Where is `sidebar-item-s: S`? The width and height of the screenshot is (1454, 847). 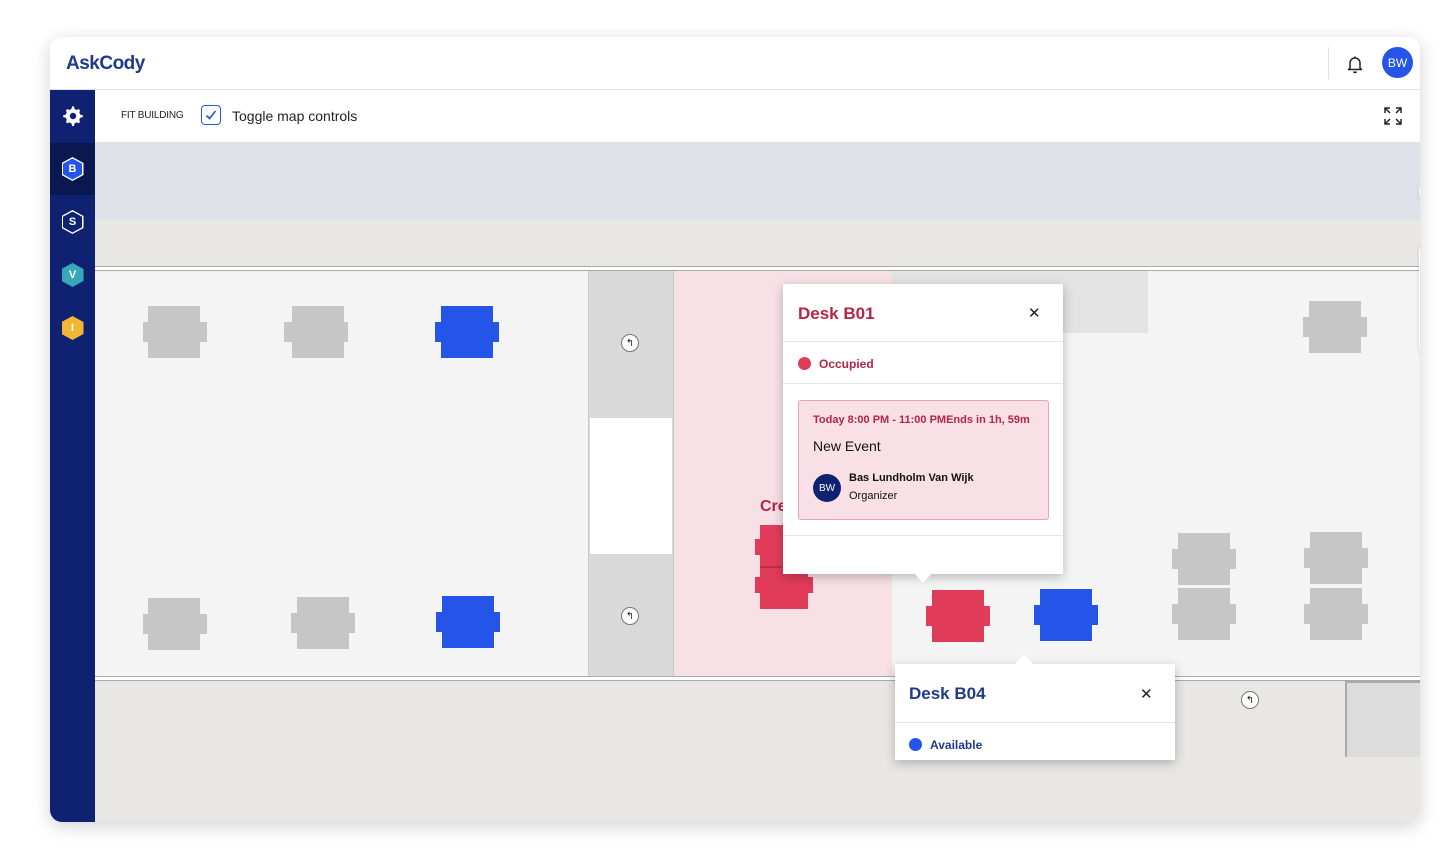 sidebar-item-s: S is located at coordinates (72, 222).